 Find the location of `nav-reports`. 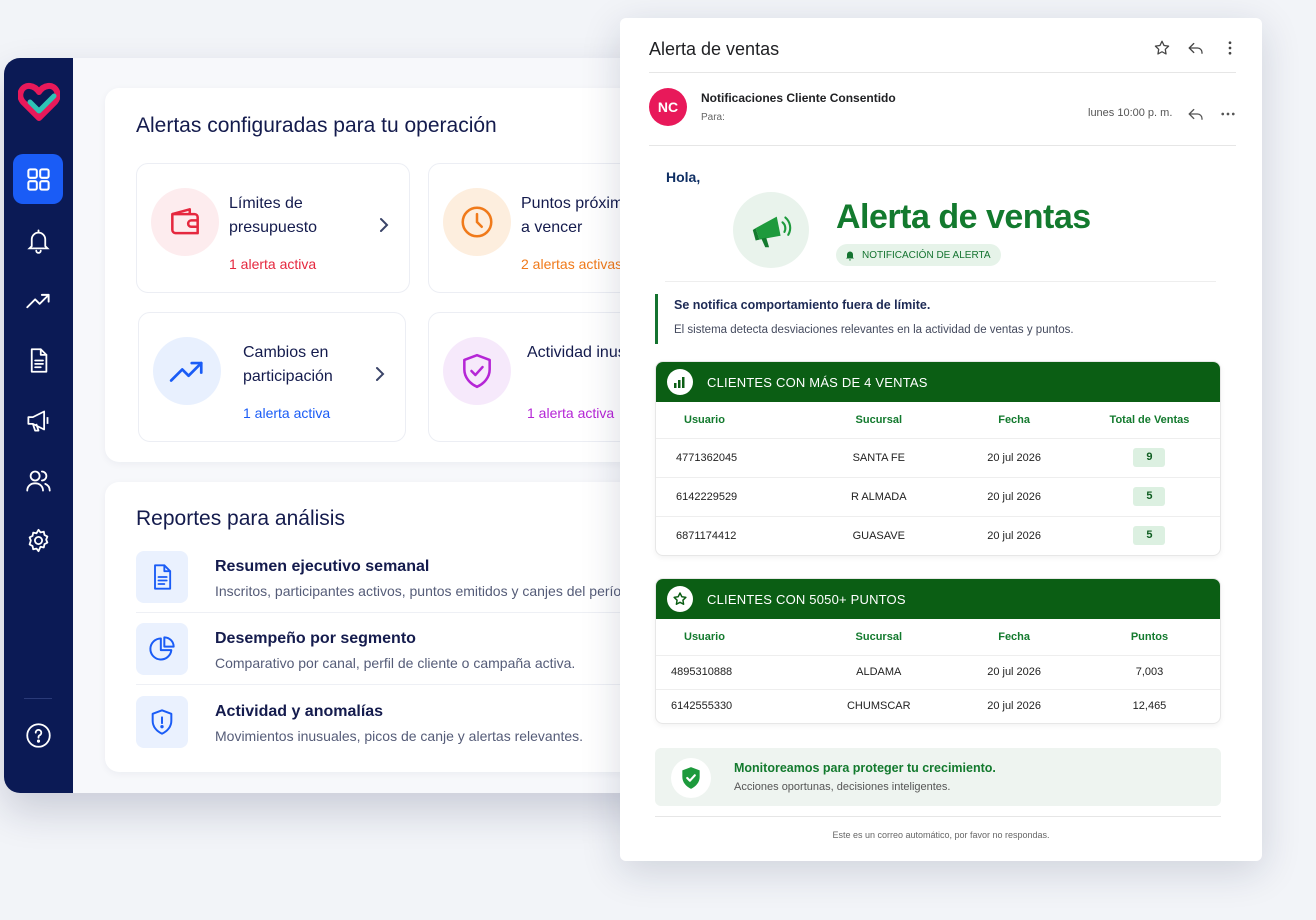

nav-reports is located at coordinates (38, 360).